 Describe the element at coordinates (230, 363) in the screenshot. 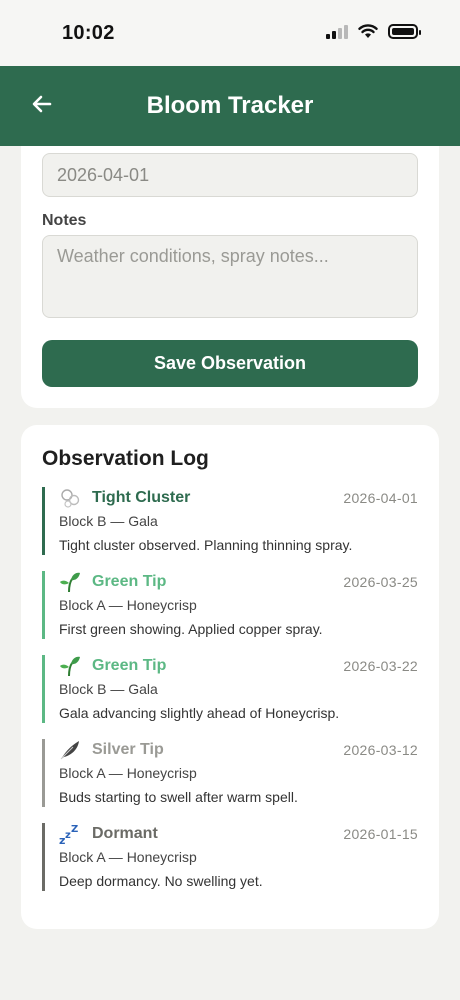

I see `save-observation-button: Save Observation` at that location.